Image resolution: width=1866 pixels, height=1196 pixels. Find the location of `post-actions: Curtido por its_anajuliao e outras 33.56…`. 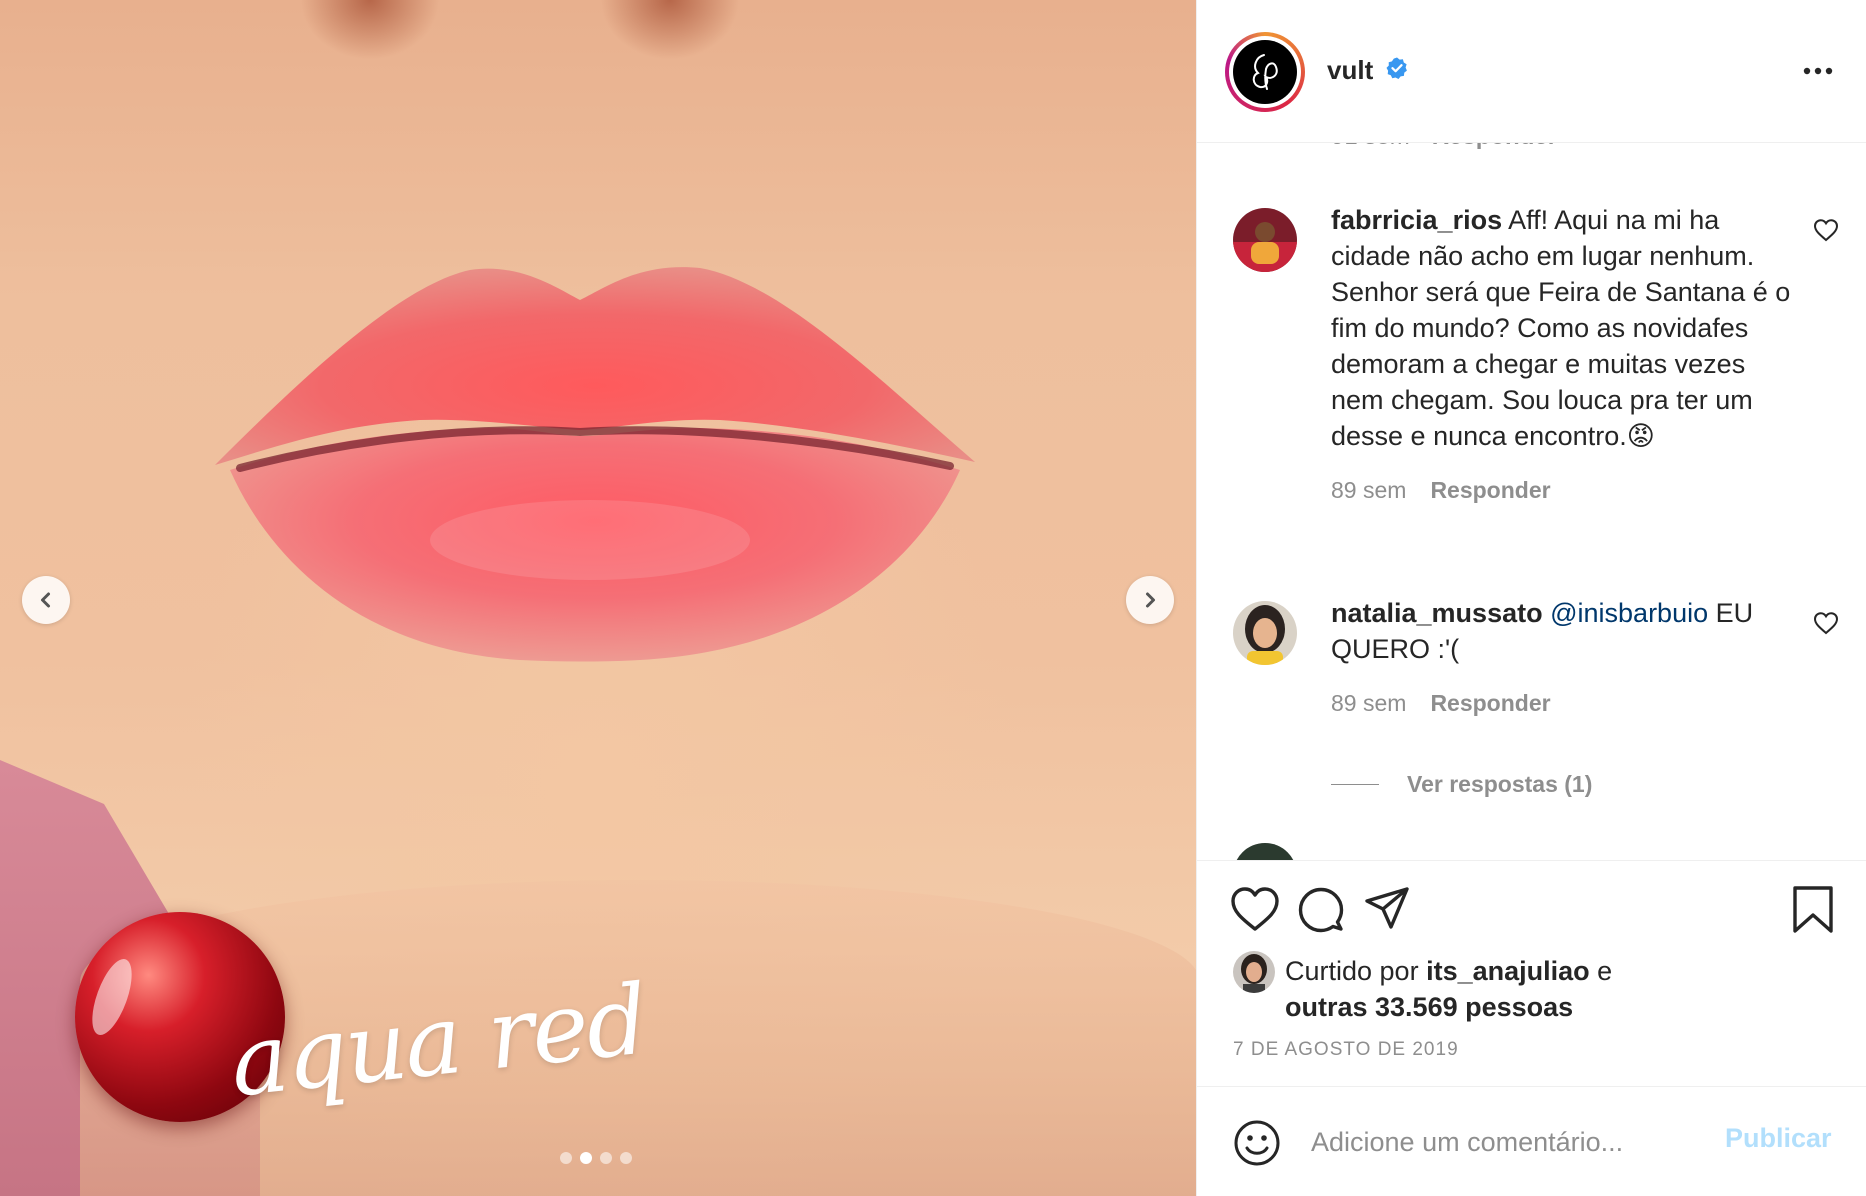

post-actions: Curtido por its_anajuliao e outras 33.56… is located at coordinates (1531, 973).